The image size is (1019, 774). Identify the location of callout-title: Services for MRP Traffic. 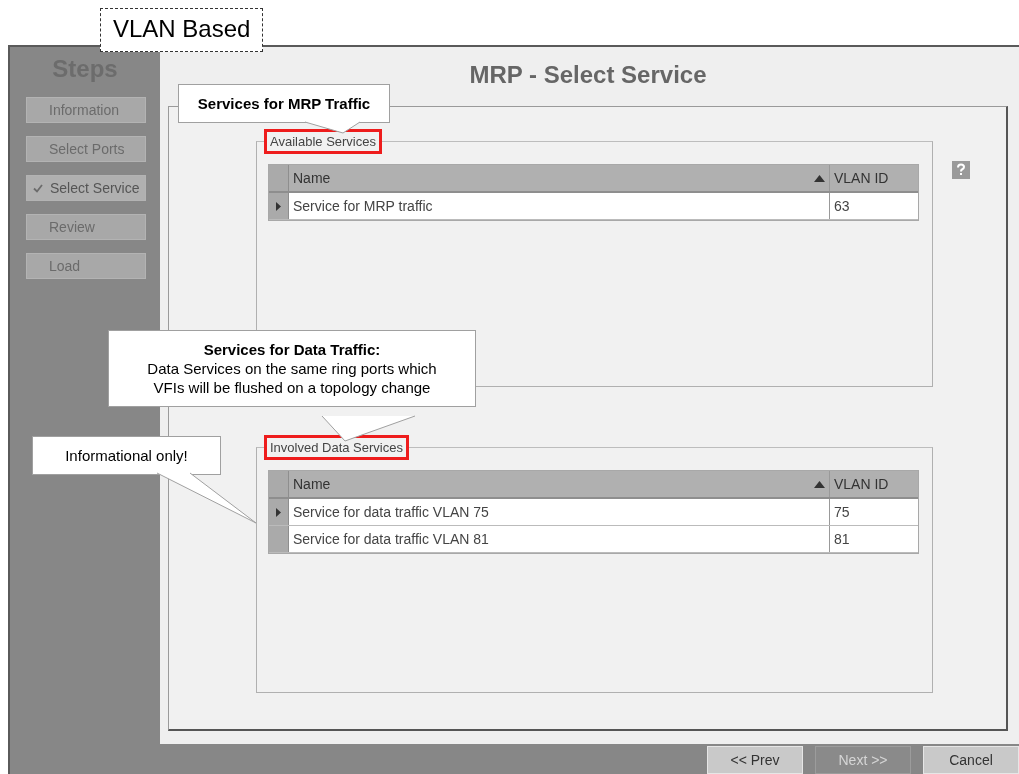
(284, 103).